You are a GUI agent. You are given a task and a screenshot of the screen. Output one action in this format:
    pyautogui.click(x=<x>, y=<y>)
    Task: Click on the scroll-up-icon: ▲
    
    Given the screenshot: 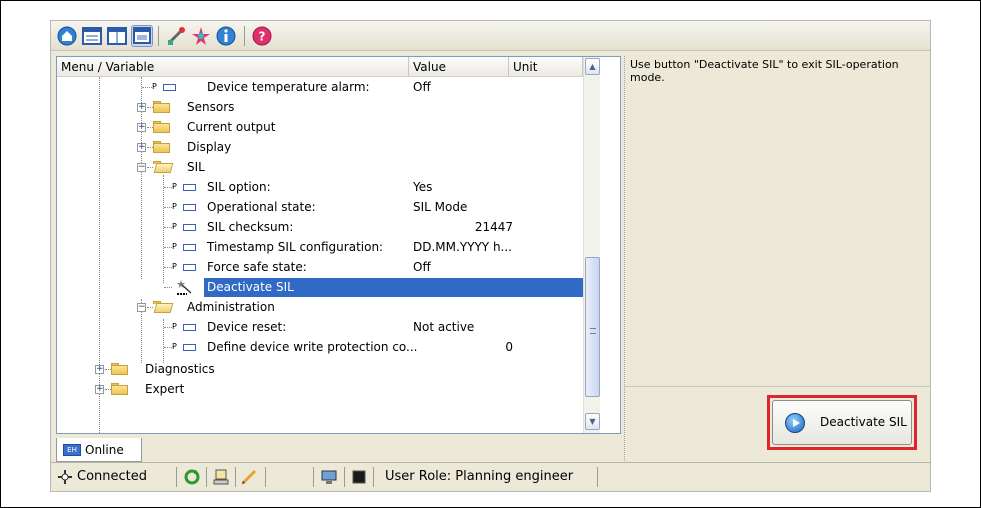 What is the action you would take?
    pyautogui.click(x=592, y=66)
    